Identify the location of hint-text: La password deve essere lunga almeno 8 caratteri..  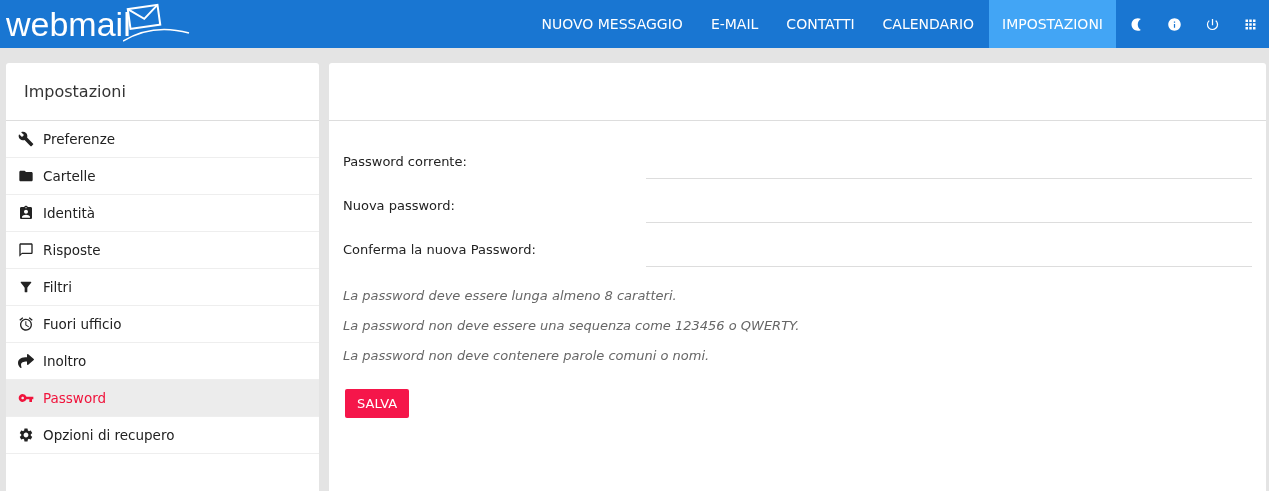
(510, 296).